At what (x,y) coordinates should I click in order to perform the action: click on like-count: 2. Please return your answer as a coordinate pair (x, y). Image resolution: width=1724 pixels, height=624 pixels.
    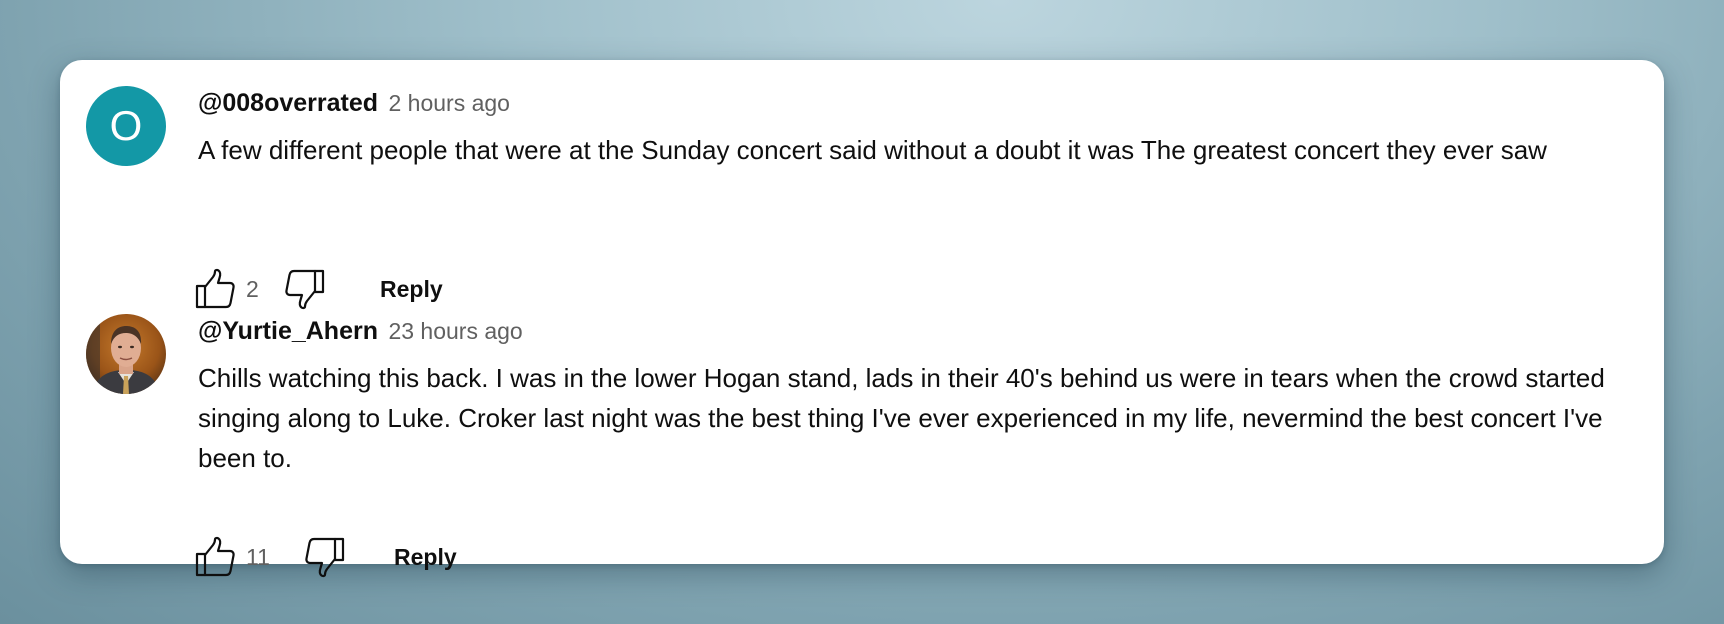
    Looking at the image, I should click on (252, 289).